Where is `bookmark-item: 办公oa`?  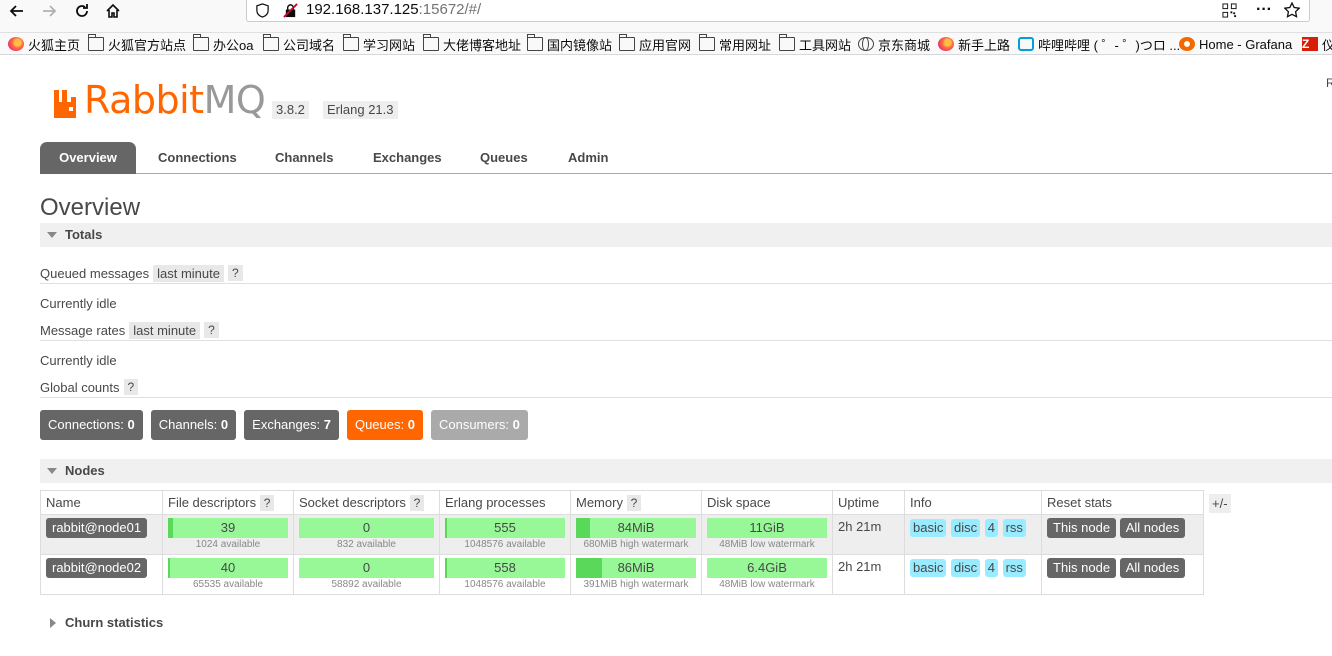 bookmark-item: 办公oa is located at coordinates (222, 43).